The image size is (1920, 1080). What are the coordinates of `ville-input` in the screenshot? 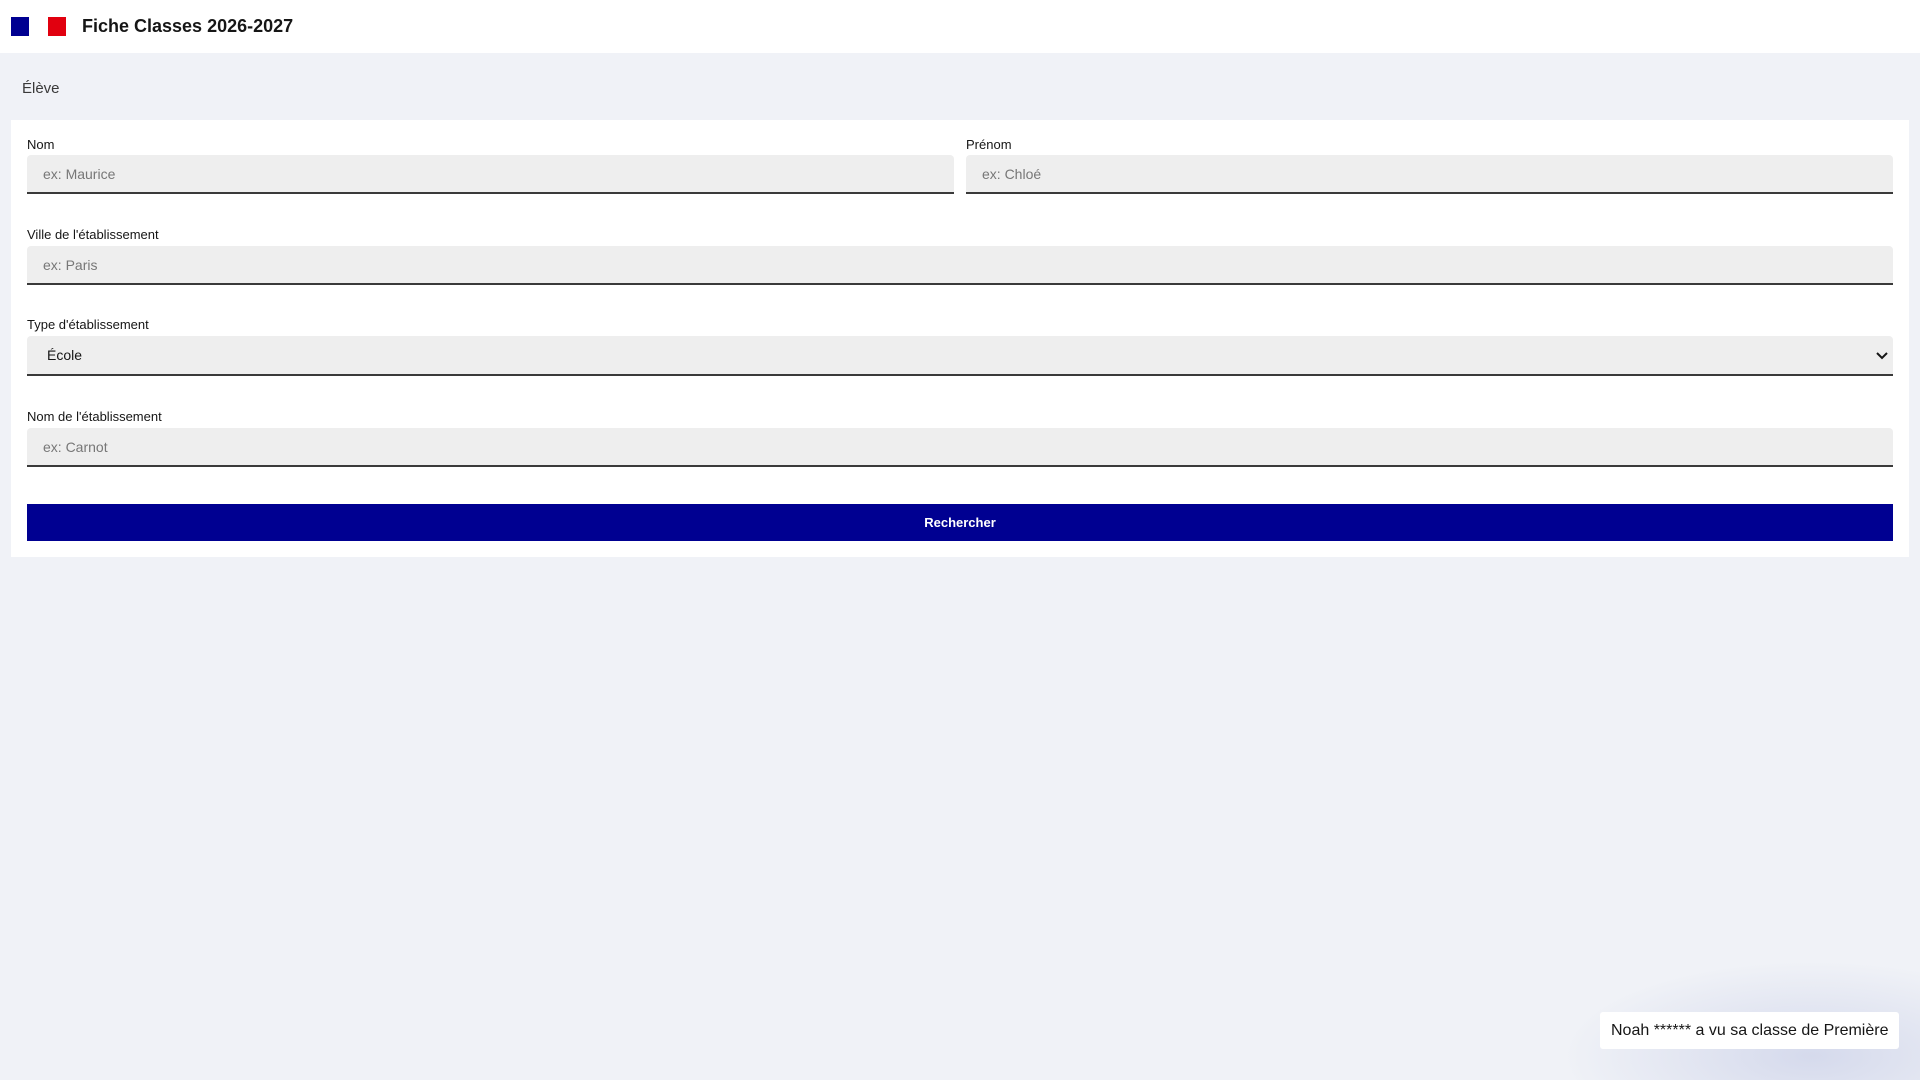 It's located at (960, 265).